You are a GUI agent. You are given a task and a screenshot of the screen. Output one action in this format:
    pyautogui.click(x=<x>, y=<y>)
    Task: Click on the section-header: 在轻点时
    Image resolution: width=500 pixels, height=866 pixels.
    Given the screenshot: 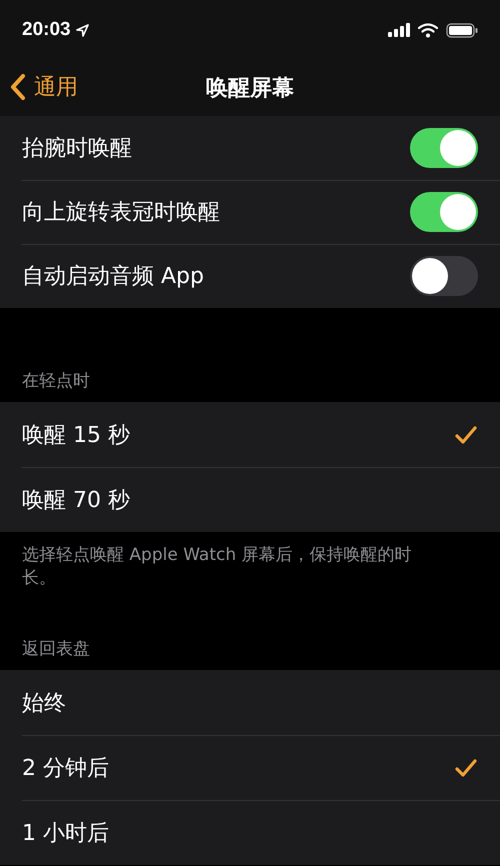 What is the action you would take?
    pyautogui.click(x=56, y=381)
    